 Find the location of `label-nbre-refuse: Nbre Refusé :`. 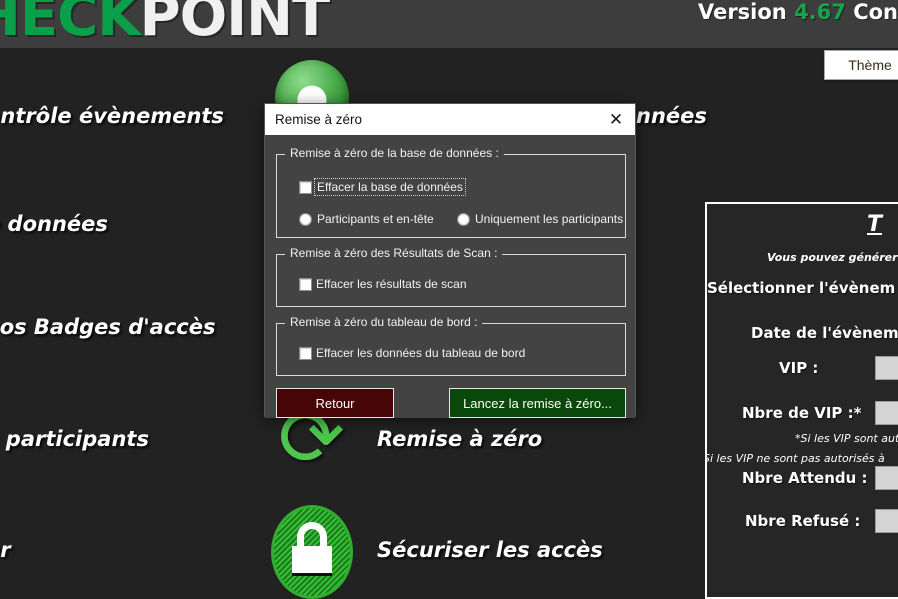

label-nbre-refuse: Nbre Refusé : is located at coordinates (803, 521).